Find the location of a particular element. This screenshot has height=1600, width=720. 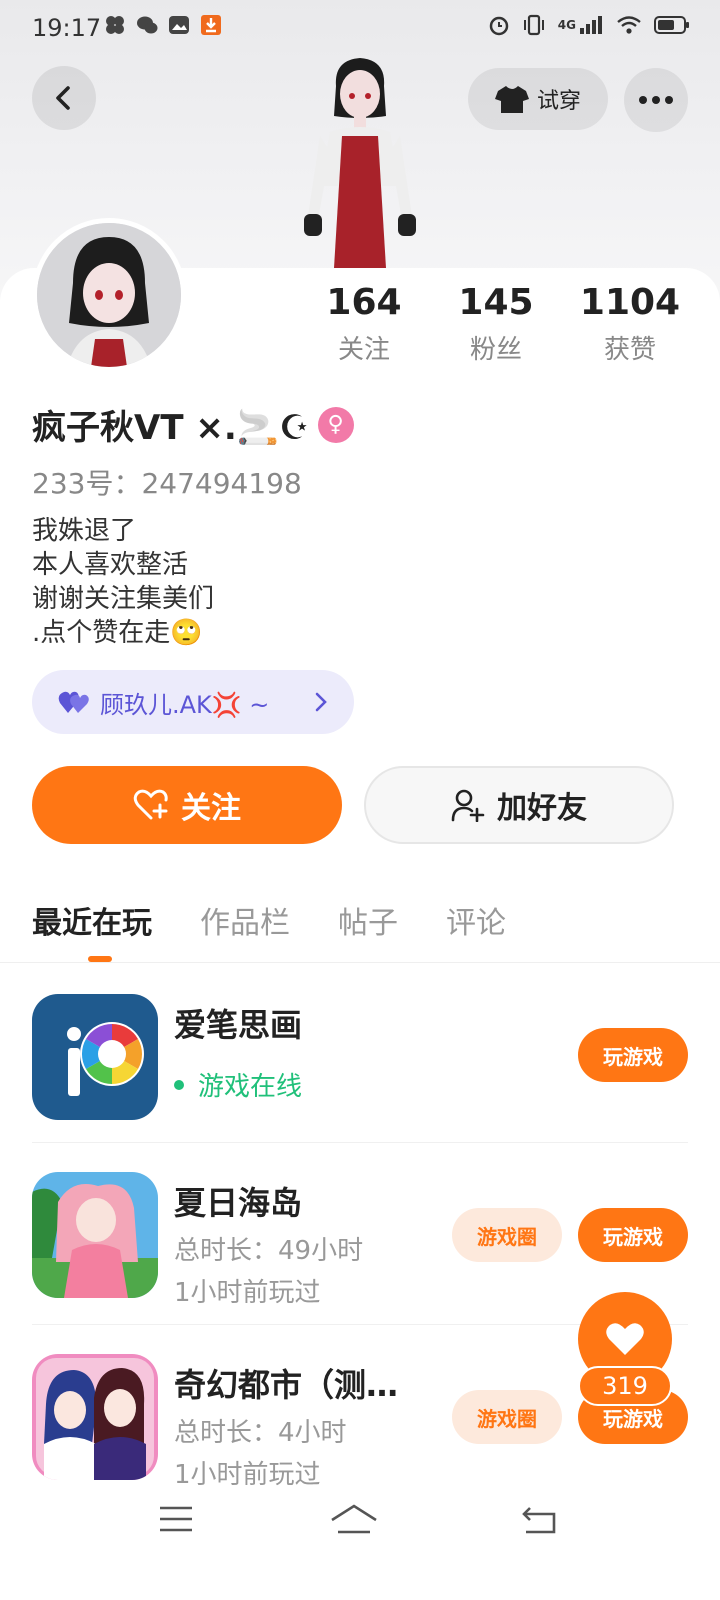

stat-value: 145 is located at coordinates (496, 302).